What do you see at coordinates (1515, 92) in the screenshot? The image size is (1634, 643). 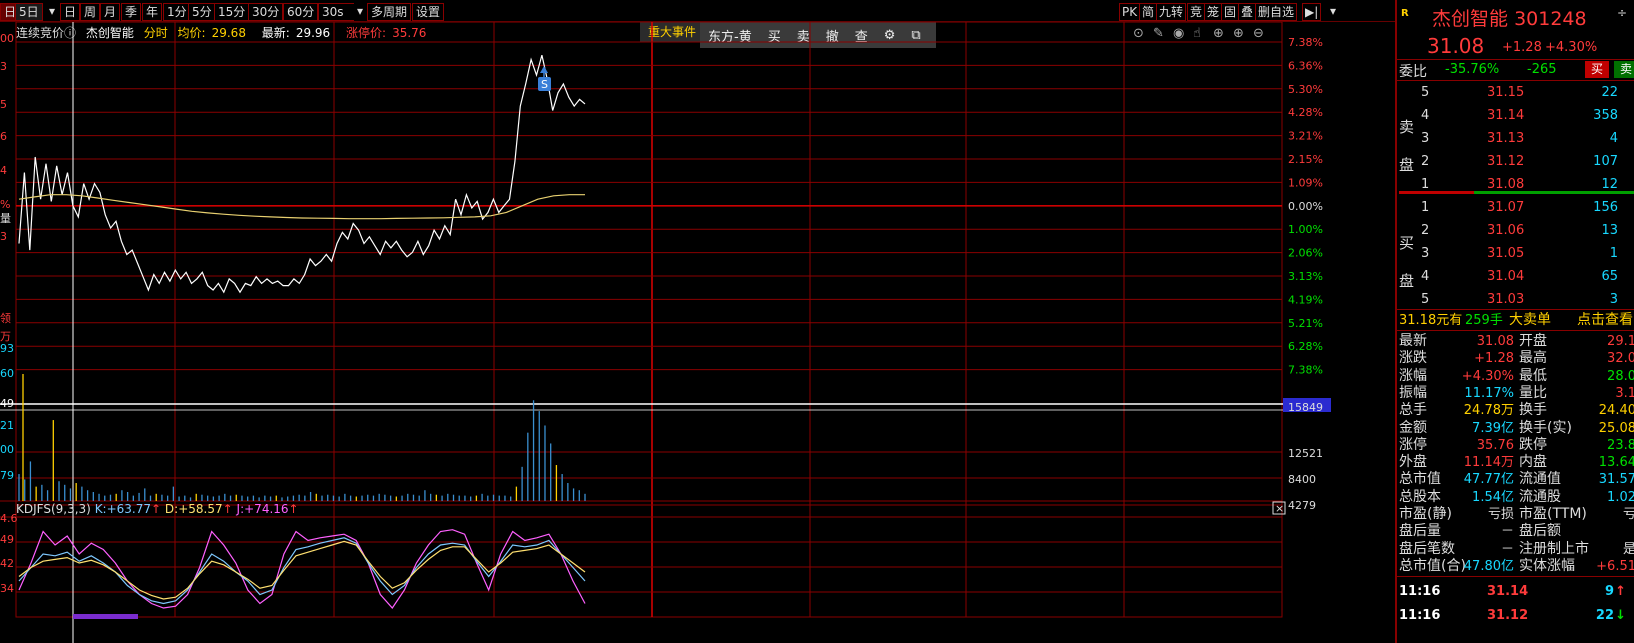 I see `sell-level-5: 5 31.15 22` at bounding box center [1515, 92].